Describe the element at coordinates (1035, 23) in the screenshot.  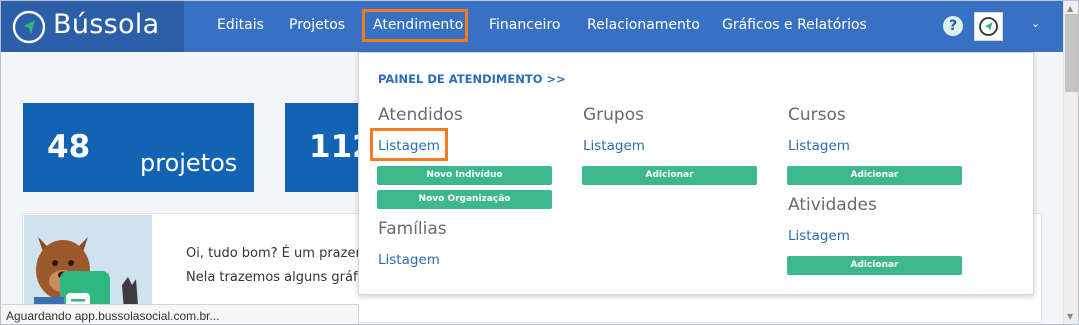
I see `chevron-down-icon: ⌄` at that location.